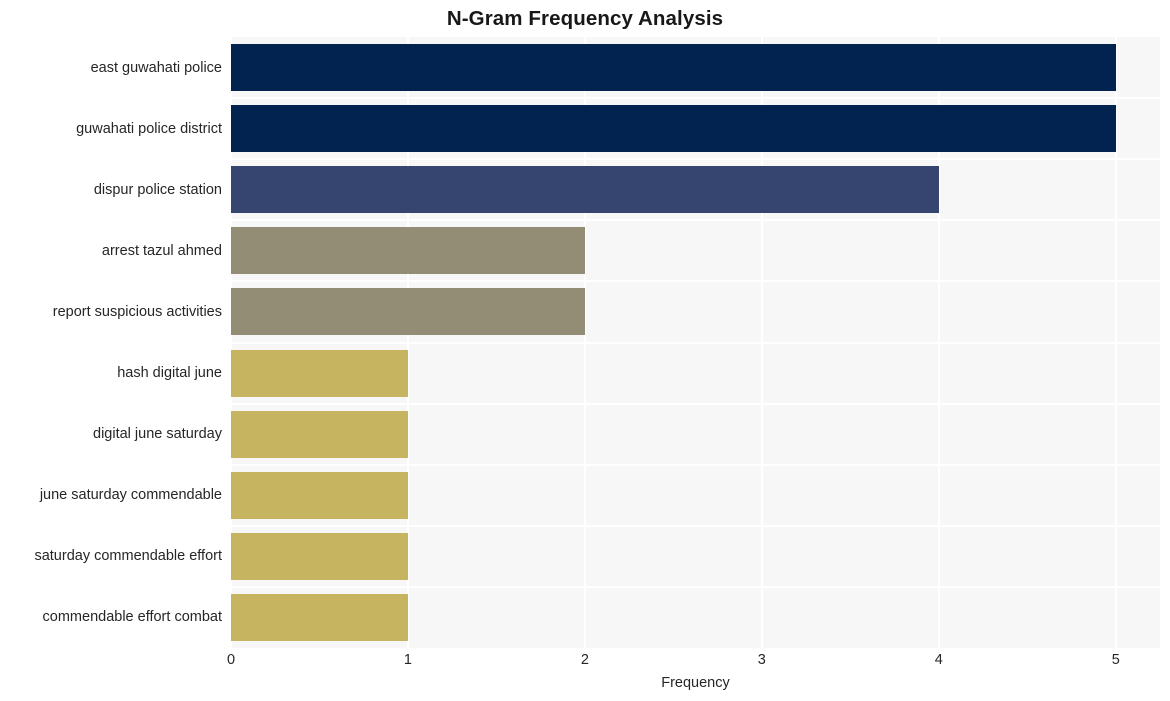 The image size is (1170, 701). What do you see at coordinates (693, 662) in the screenshot?
I see `x-axis-tick-labels: 0 1 2 3 4 5` at bounding box center [693, 662].